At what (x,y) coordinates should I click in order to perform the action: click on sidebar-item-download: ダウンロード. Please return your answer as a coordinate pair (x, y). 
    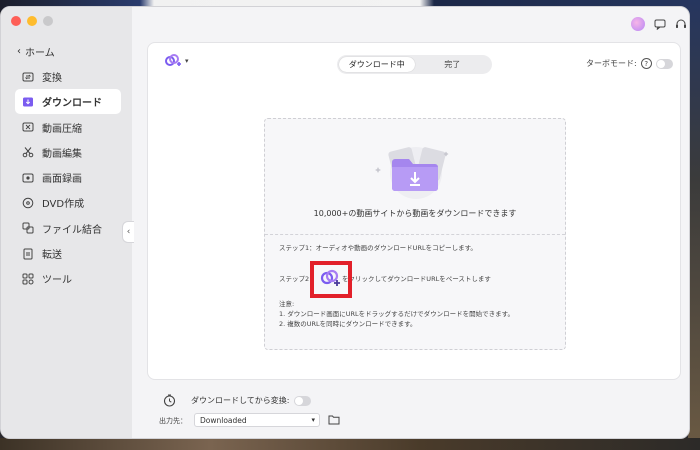
    Looking at the image, I should click on (68, 102).